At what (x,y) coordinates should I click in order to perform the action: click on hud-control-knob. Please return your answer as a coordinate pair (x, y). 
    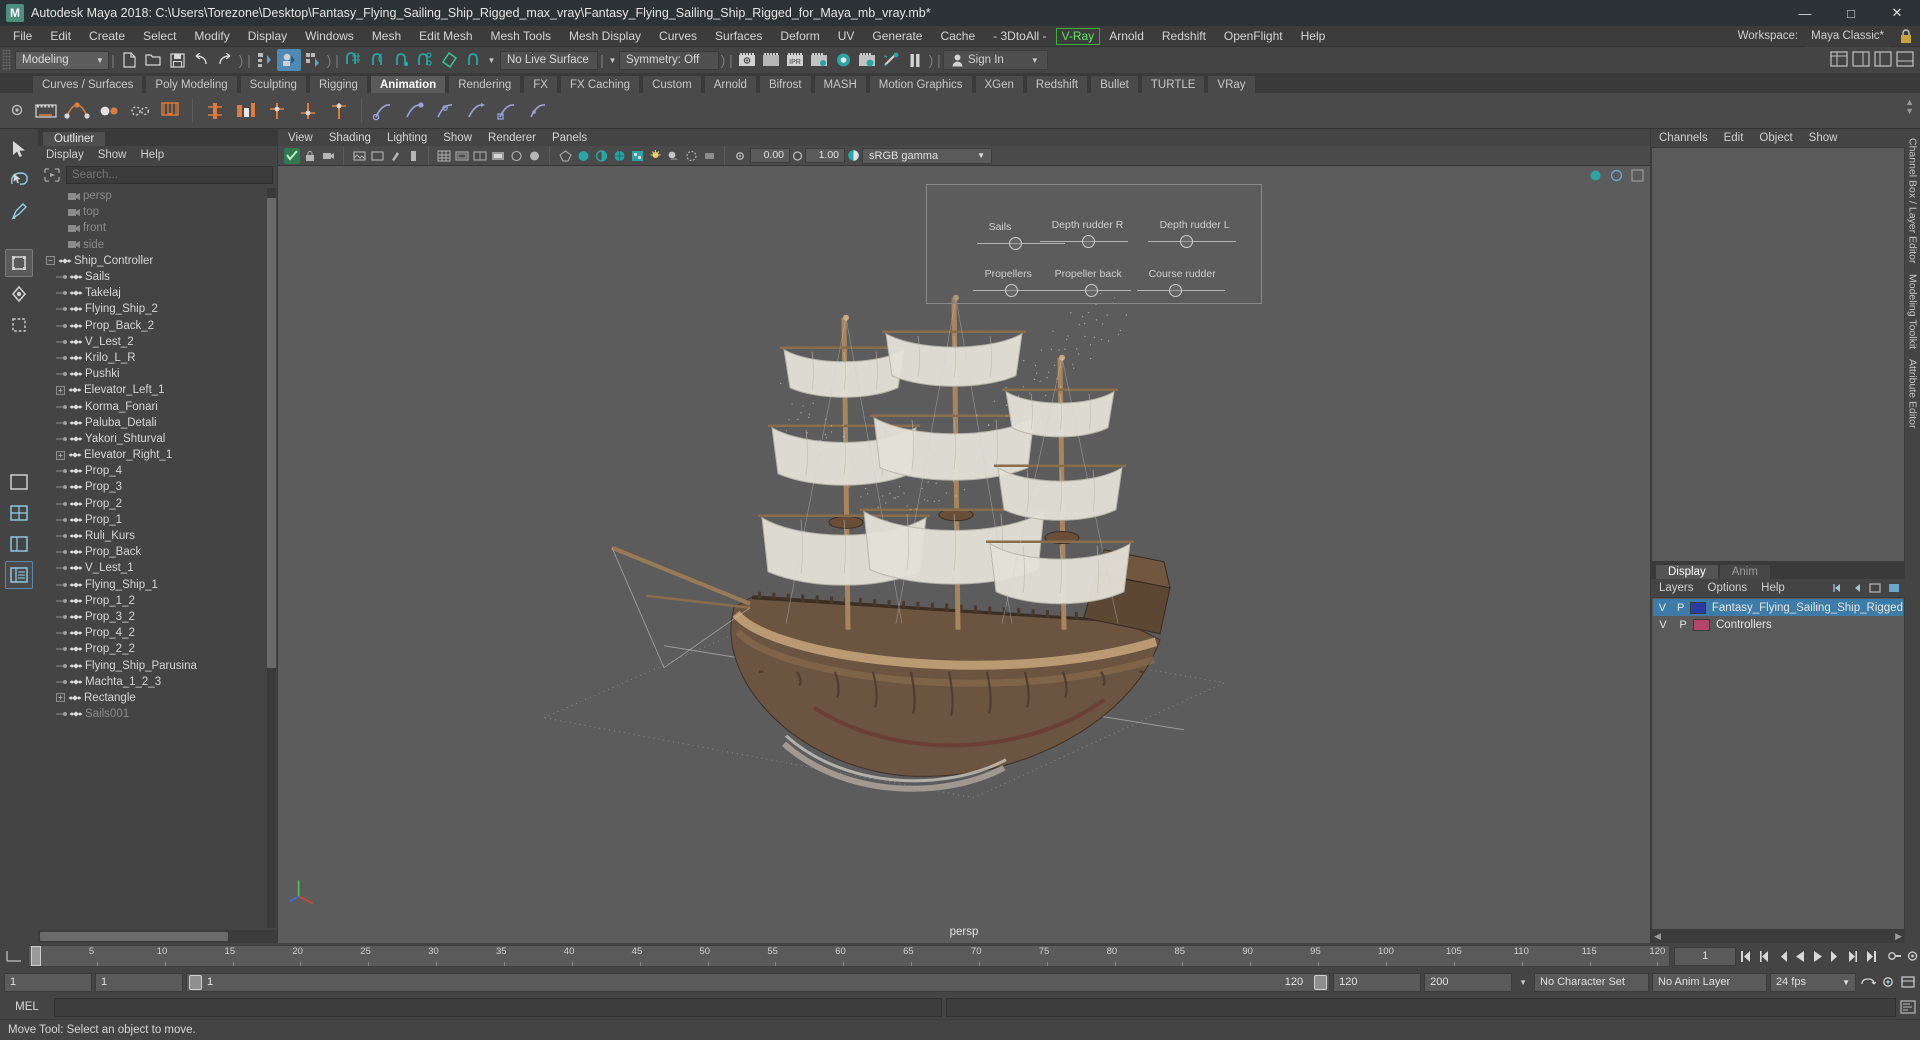
    Looking at the image, I should click on (1015, 243).